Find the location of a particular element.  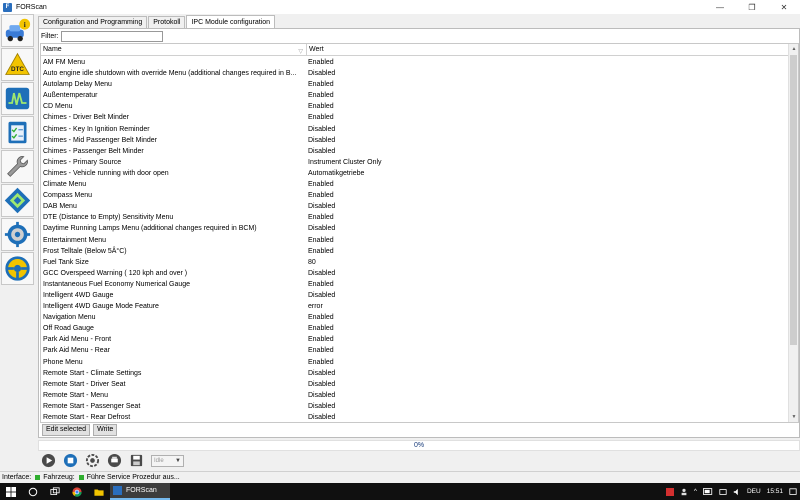

maximize-button: ❐ is located at coordinates (752, 7).